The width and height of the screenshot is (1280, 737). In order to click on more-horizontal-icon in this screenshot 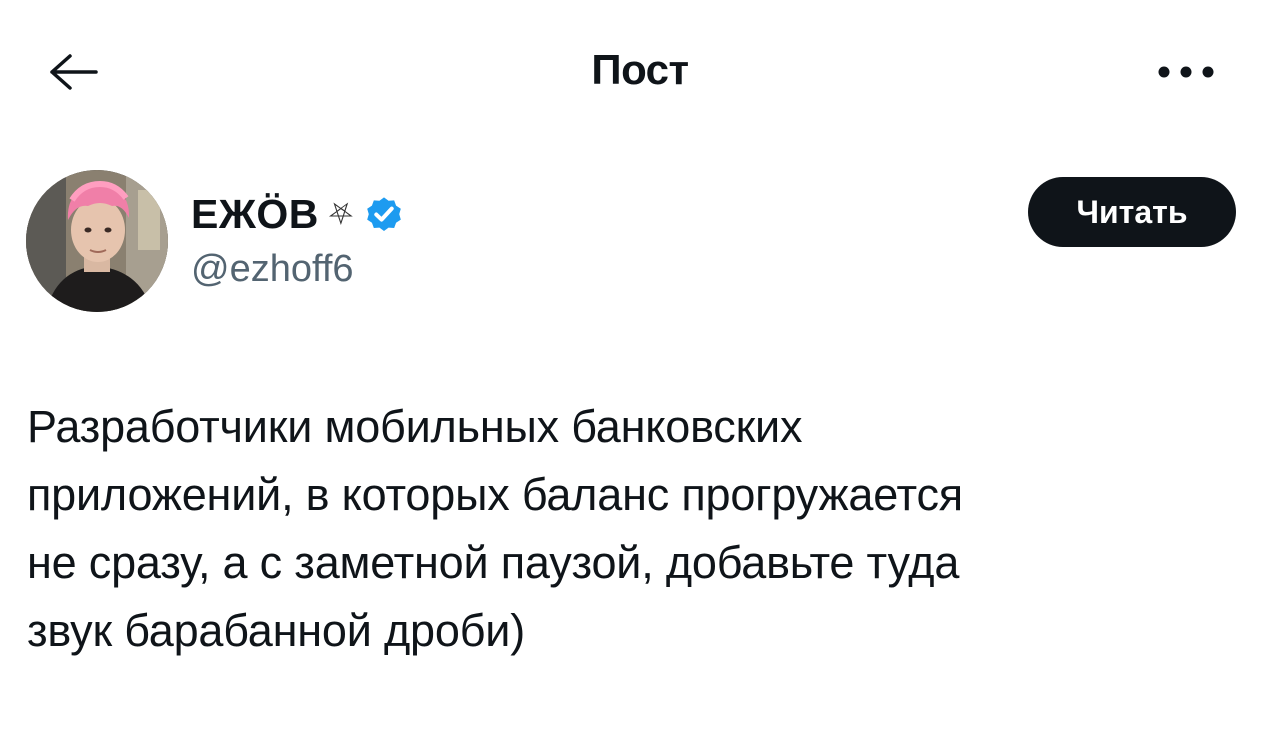, I will do `click(1186, 72)`.